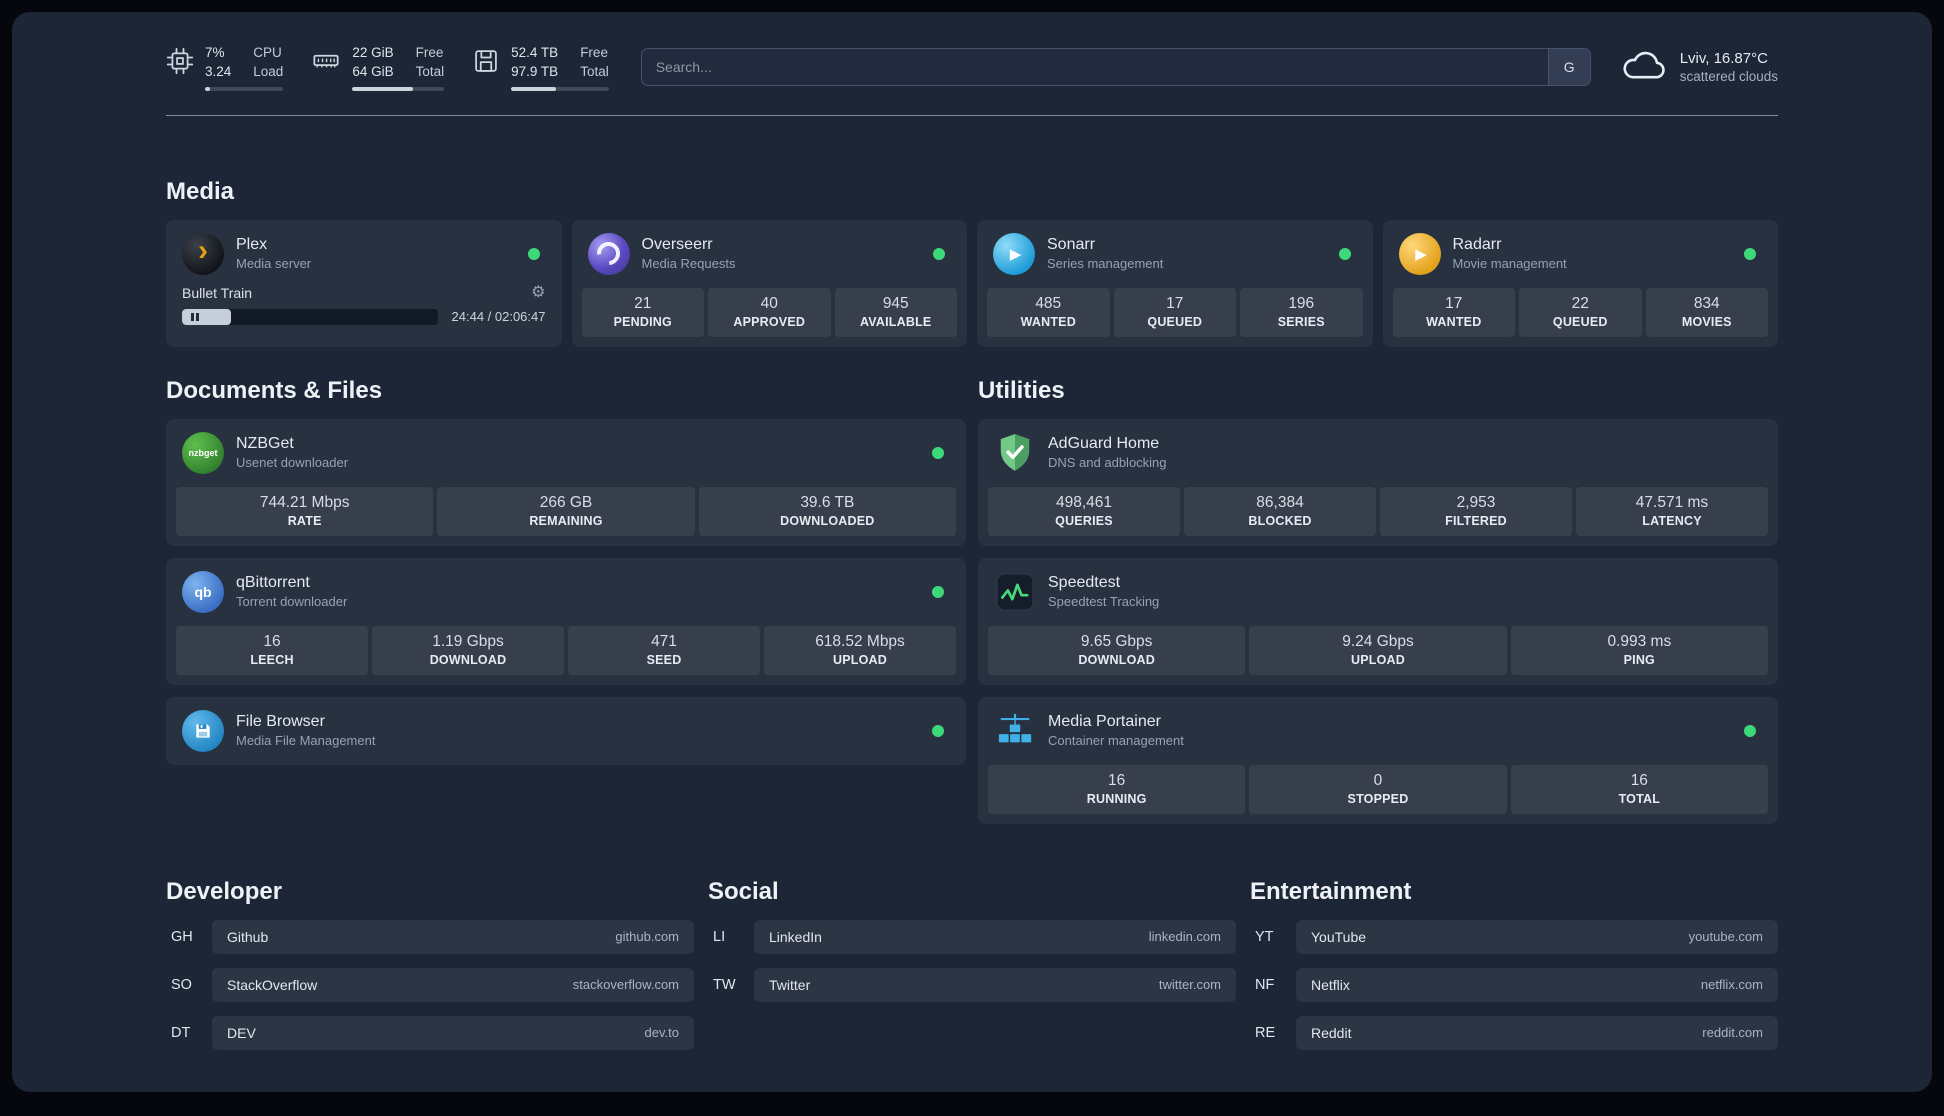 Image resolution: width=1944 pixels, height=1116 pixels. I want to click on service-name: qBittorrent, so click(273, 583).